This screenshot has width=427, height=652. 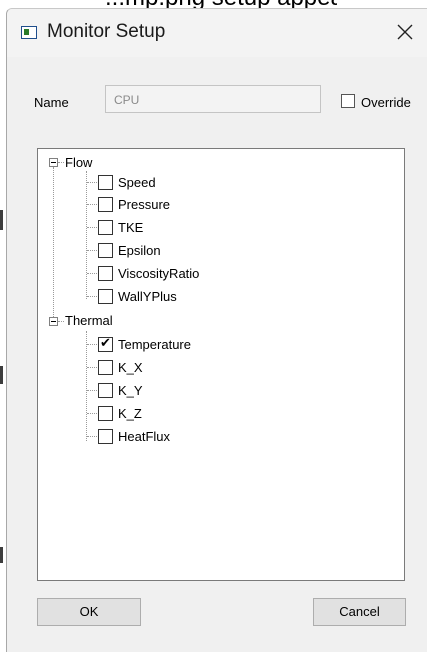 What do you see at coordinates (144, 204) in the screenshot?
I see `tree-item-pressure: Pressure` at bounding box center [144, 204].